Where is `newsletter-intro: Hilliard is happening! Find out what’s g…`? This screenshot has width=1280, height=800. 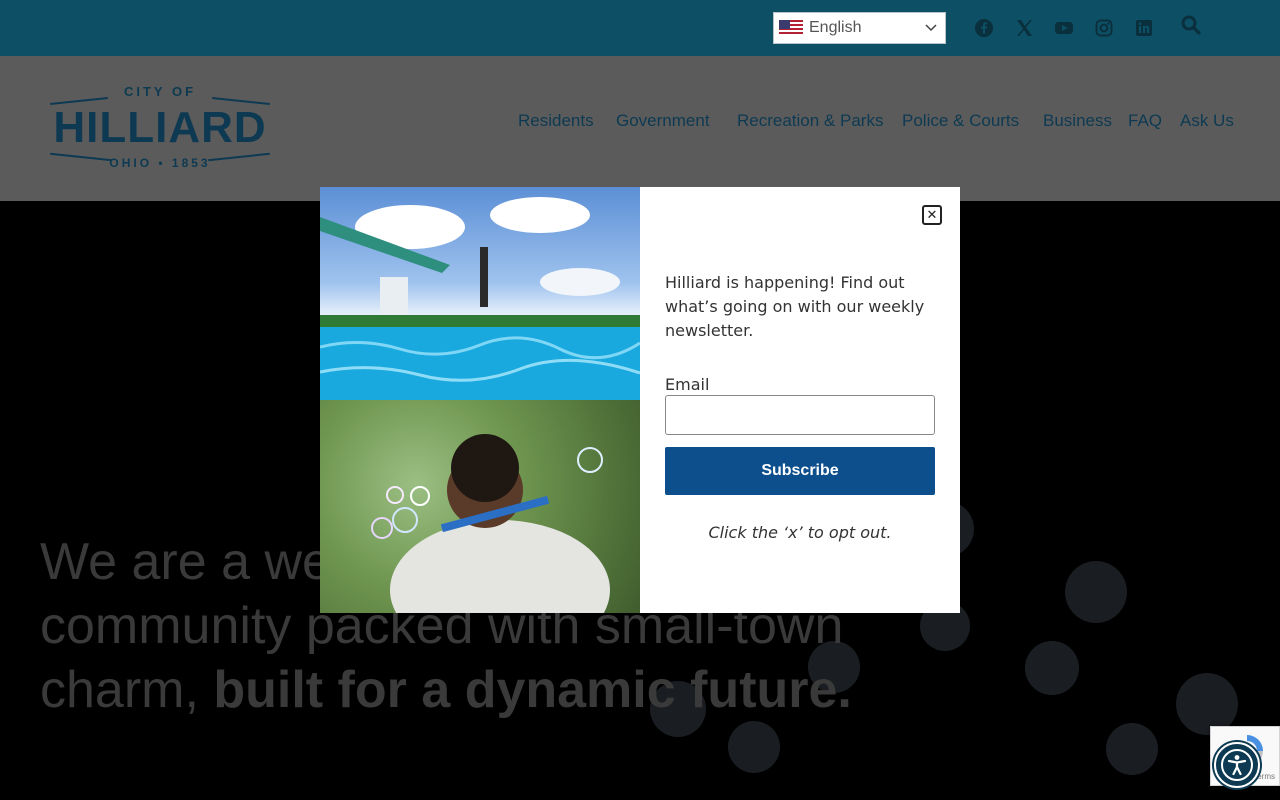
newsletter-intro: Hilliard is happening! Find out what’s g… is located at coordinates (795, 306).